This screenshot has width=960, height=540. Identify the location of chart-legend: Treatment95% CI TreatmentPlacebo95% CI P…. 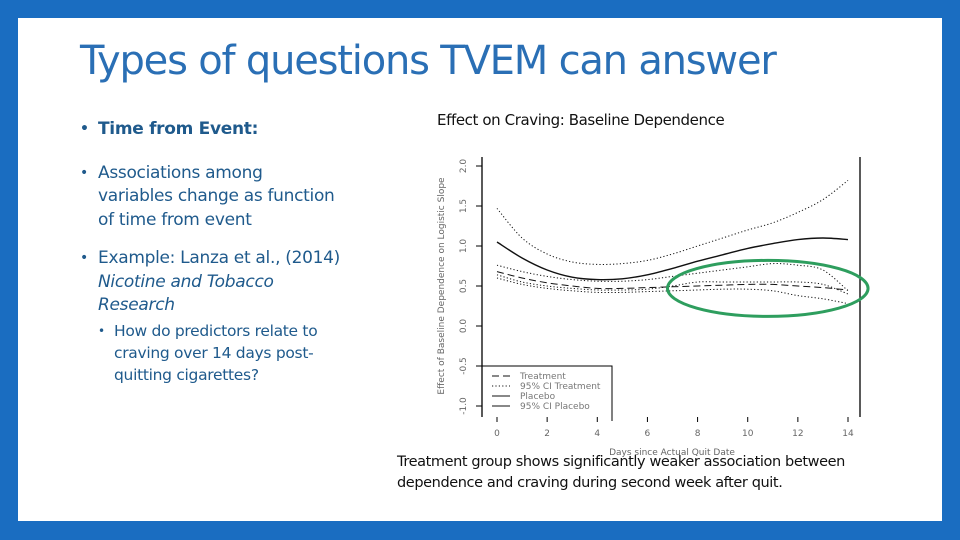
(547, 393).